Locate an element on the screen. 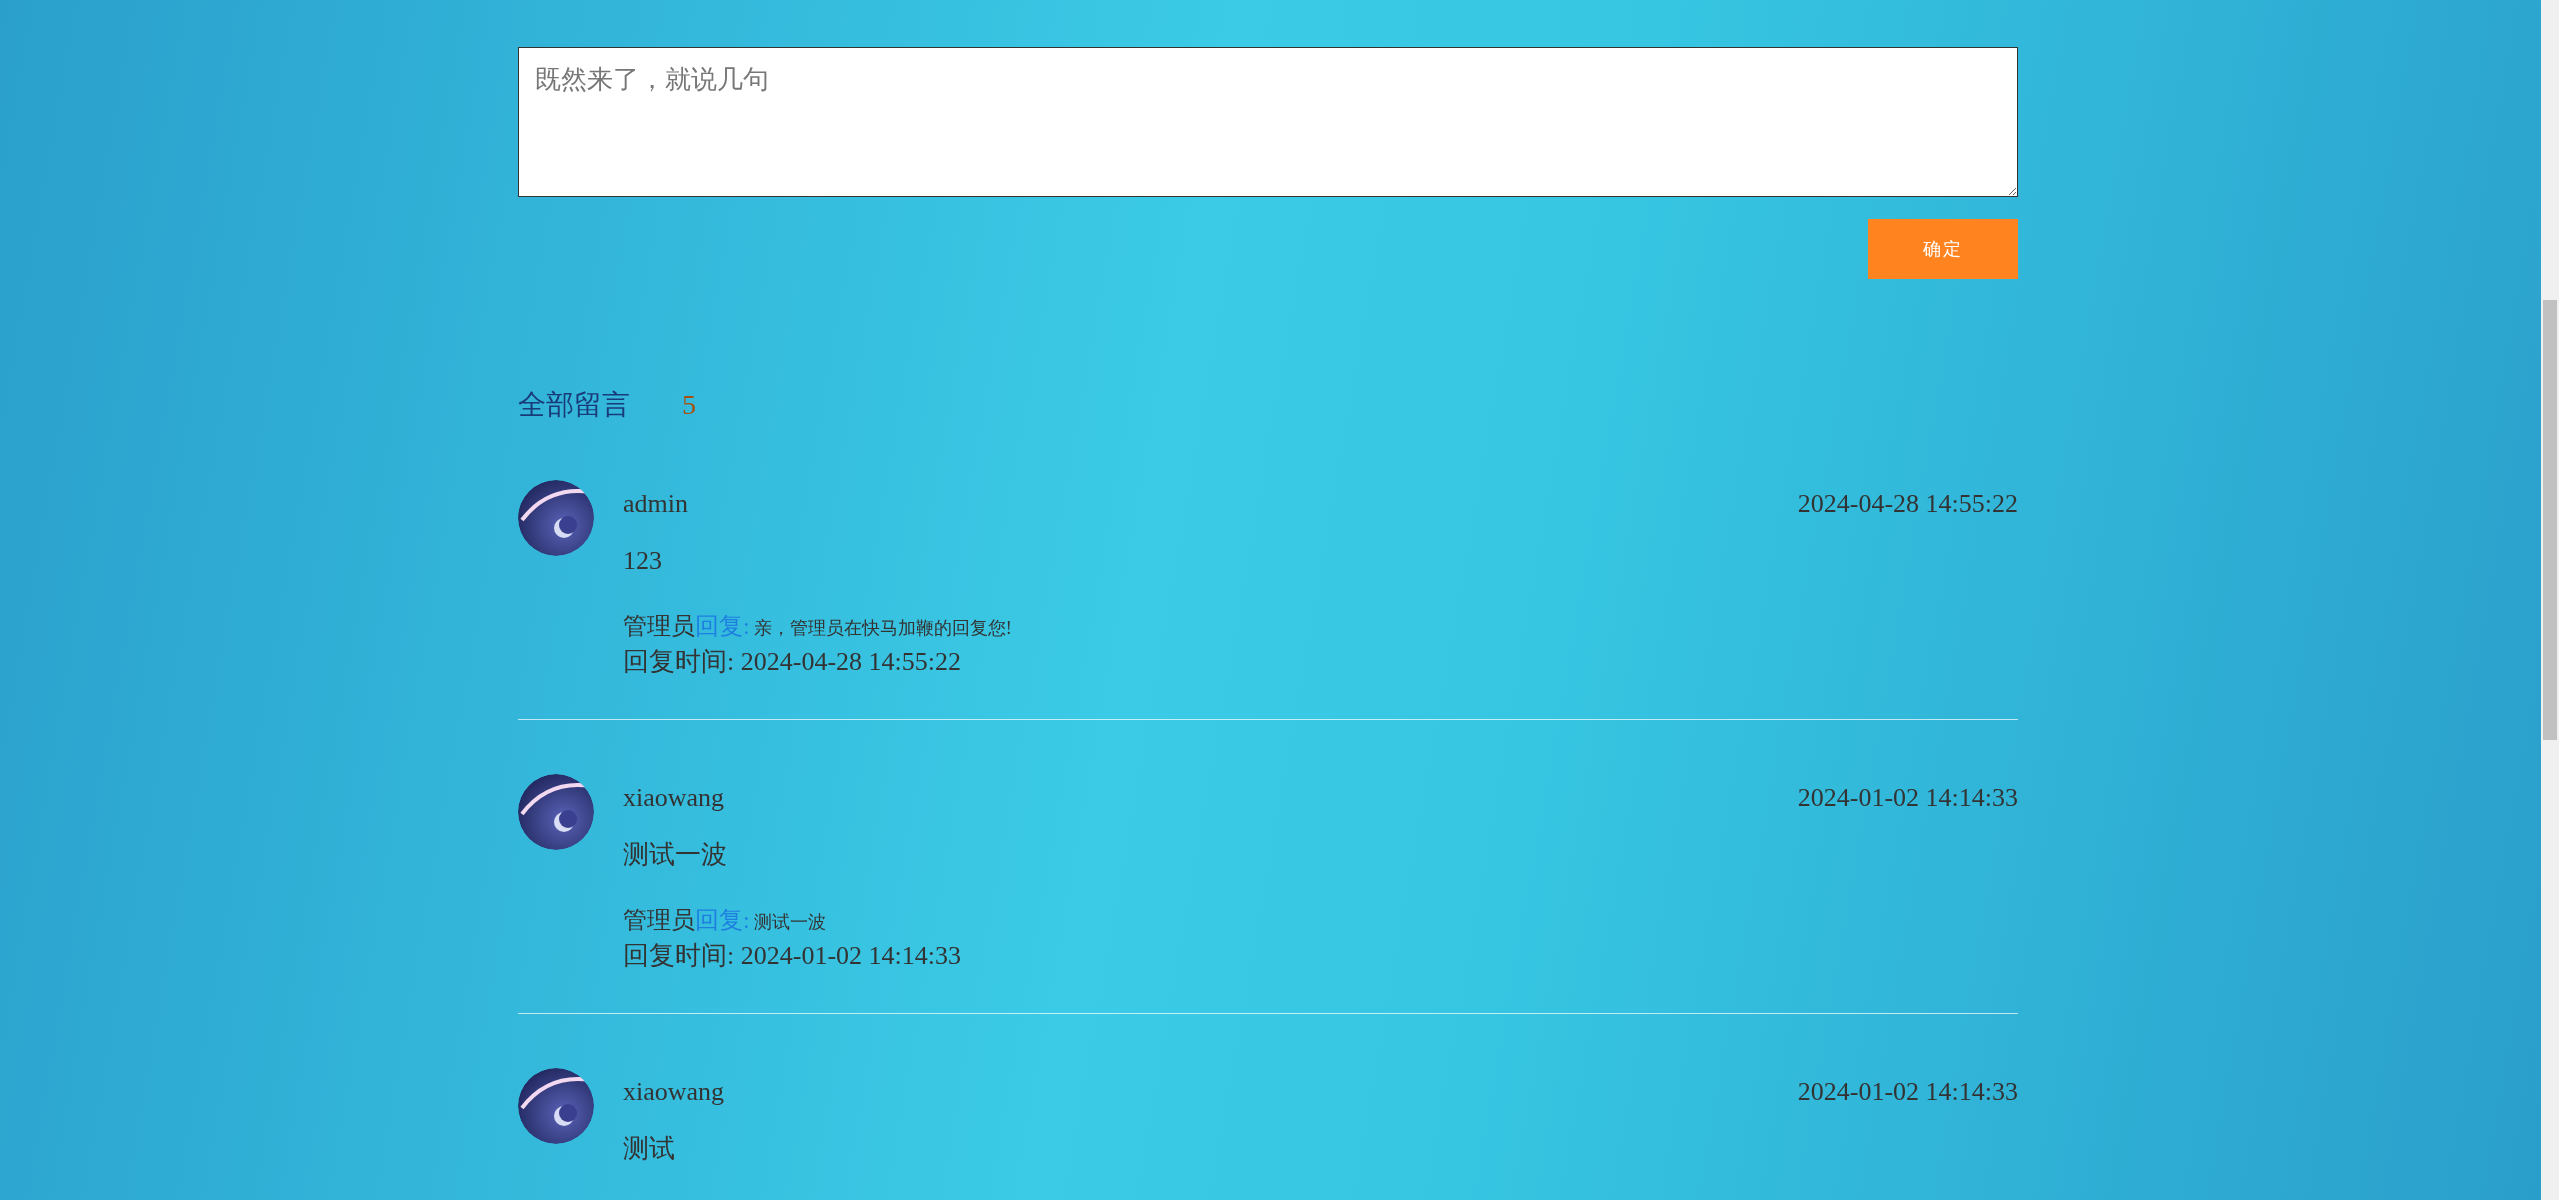 The width and height of the screenshot is (2559, 1200). reply-time: 回复时间: 2024-01-02 14:14:33 is located at coordinates (792, 956).